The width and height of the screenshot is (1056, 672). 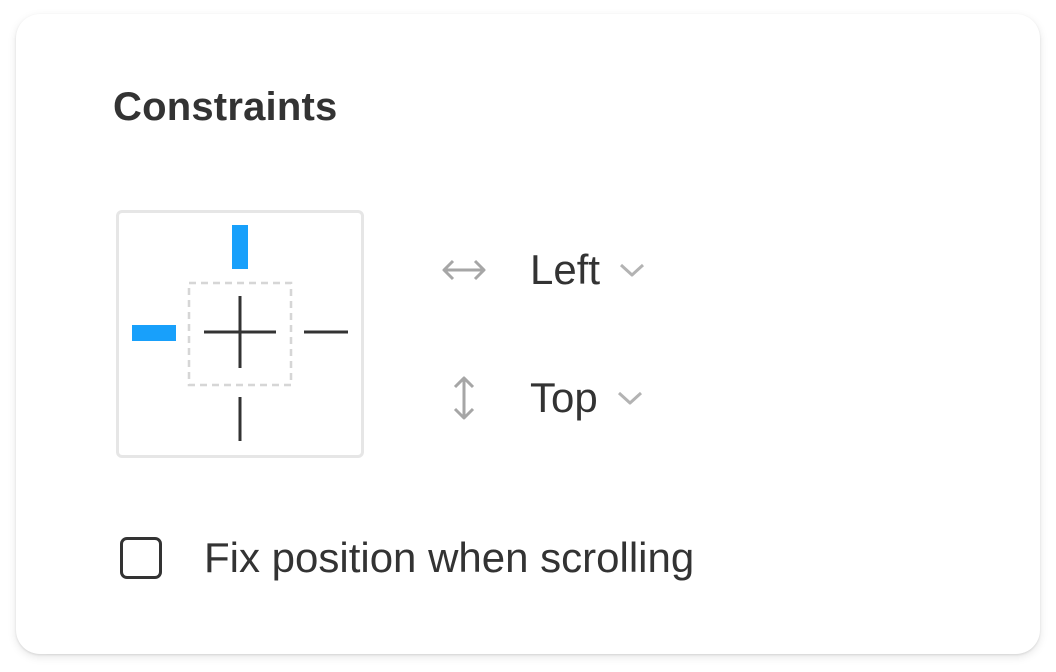 I want to click on fix-position-checkbox, so click(x=141, y=558).